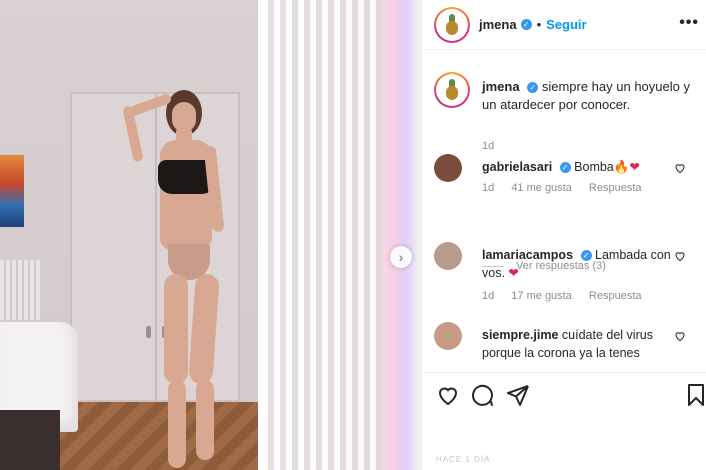 The height and width of the screenshot is (470, 706). I want to click on follow-button: Seguir, so click(566, 24).